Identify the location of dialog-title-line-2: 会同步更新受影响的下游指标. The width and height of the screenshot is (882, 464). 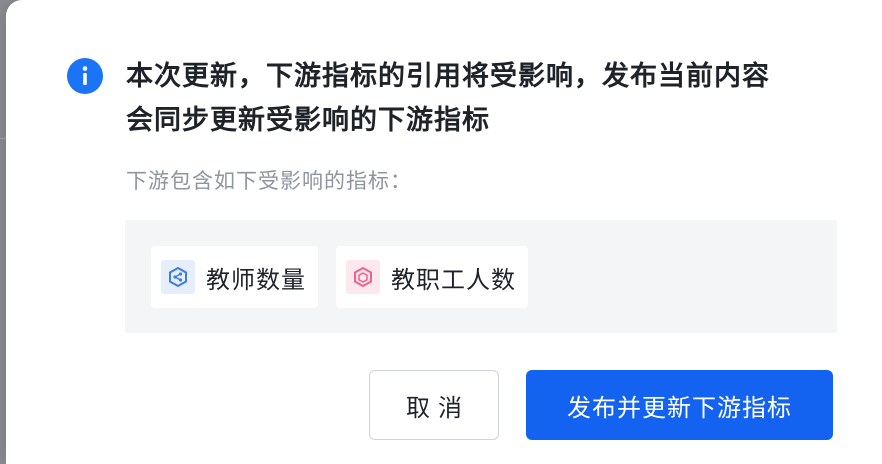
(308, 120).